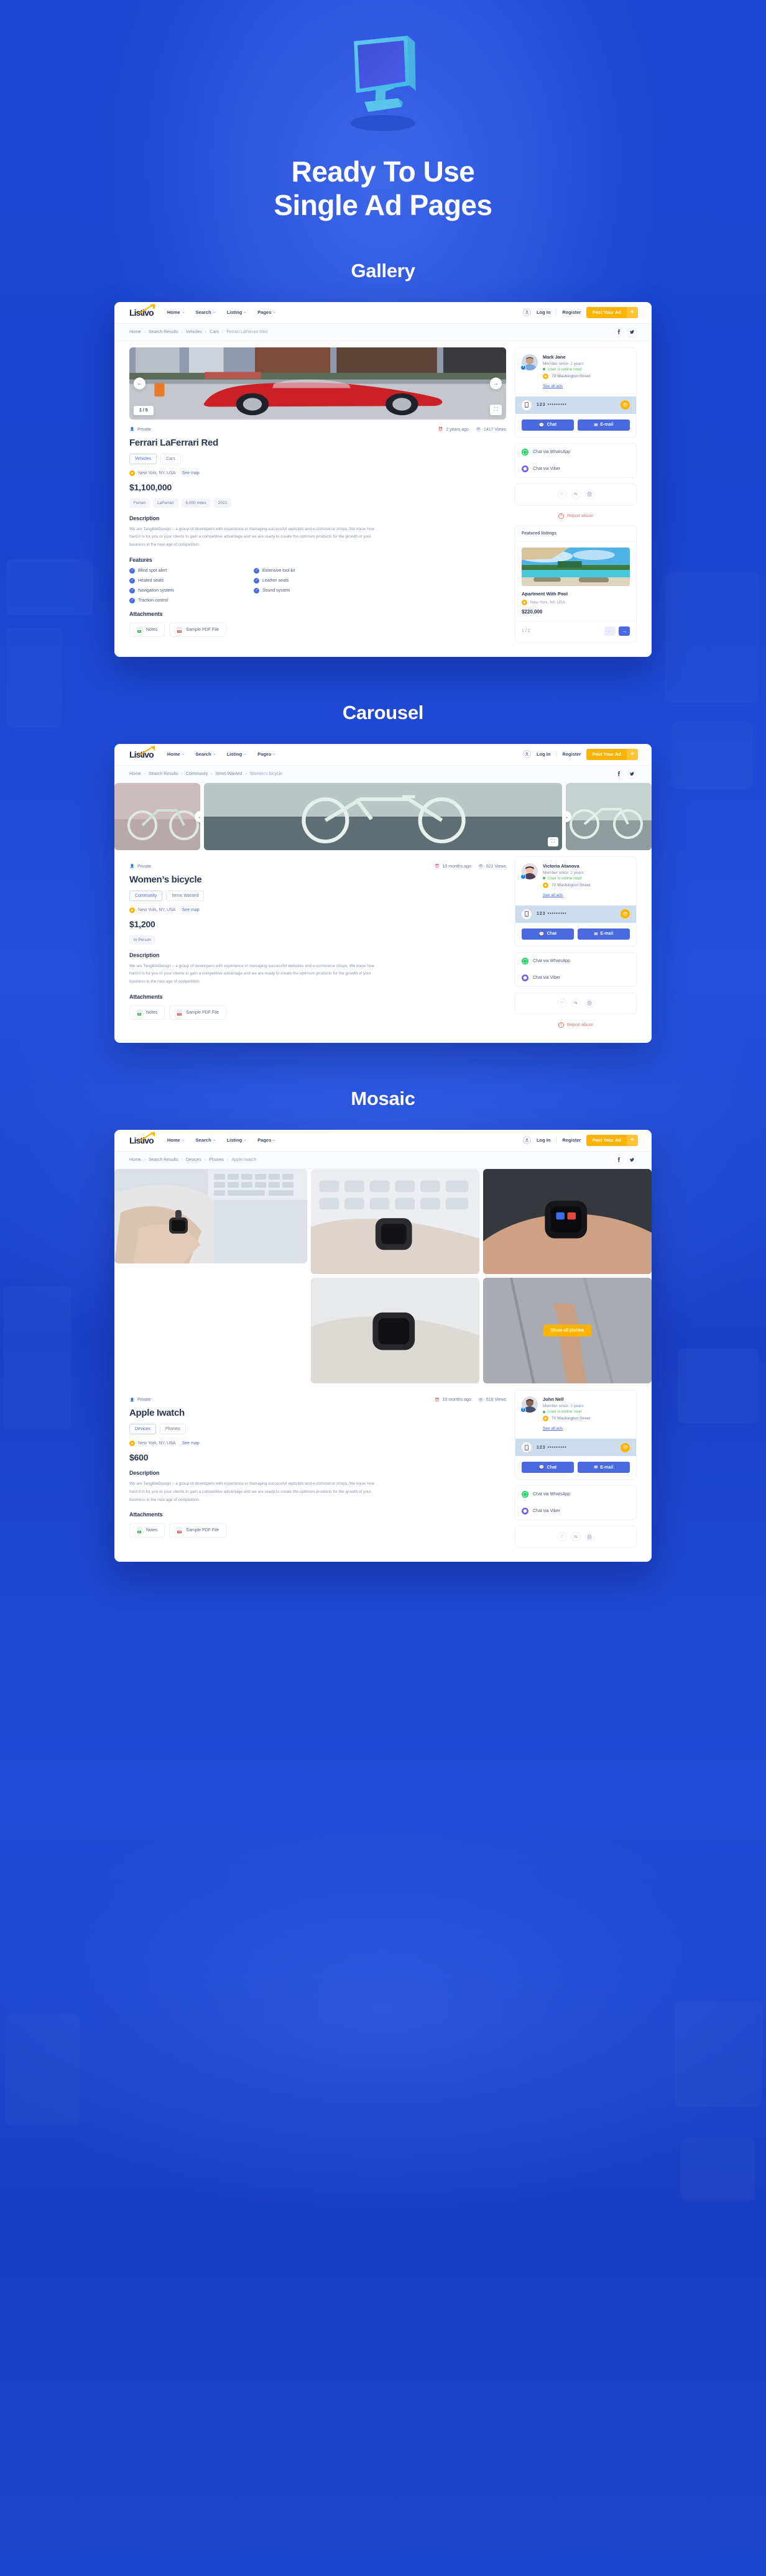 This screenshot has height=2576, width=766. I want to click on breadcrumb-item: Items Wanted, so click(229, 774).